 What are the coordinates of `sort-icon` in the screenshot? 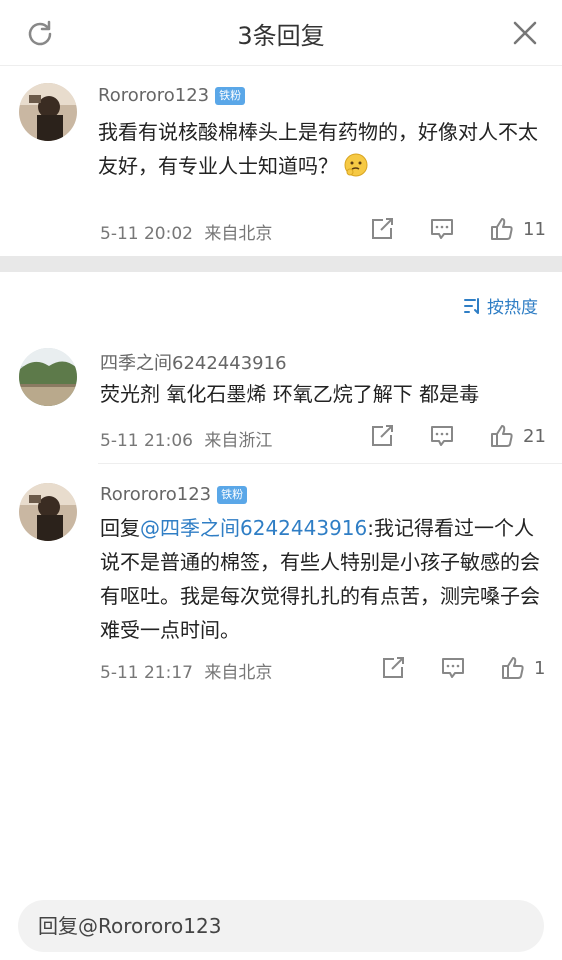 It's located at (471, 305).